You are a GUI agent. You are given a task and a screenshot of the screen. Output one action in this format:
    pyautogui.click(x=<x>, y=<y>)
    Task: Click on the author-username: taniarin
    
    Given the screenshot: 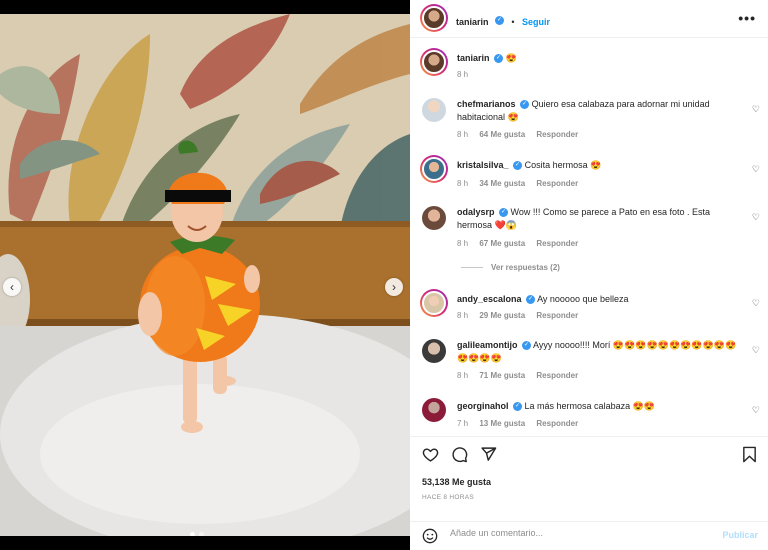 What is the action you would take?
    pyautogui.click(x=472, y=22)
    